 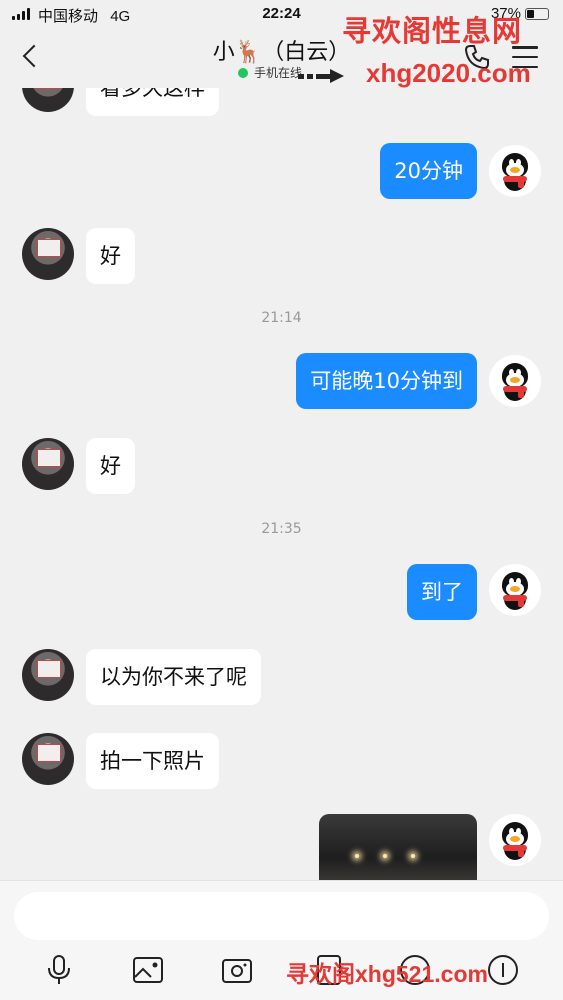 What do you see at coordinates (537, 13) in the screenshot?
I see `battery-icon` at bounding box center [537, 13].